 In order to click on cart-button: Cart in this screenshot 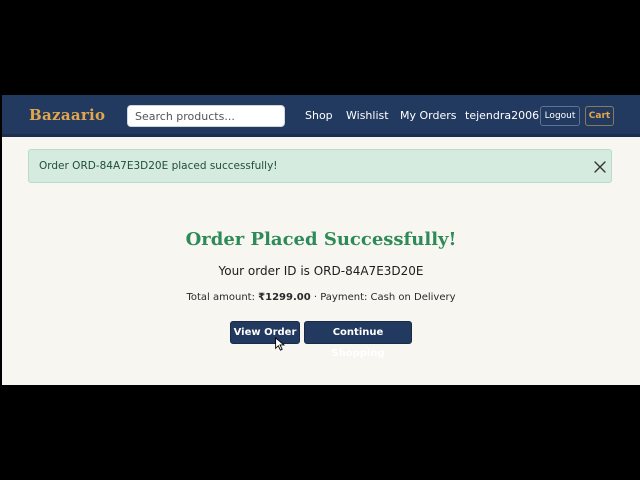, I will do `click(599, 116)`.